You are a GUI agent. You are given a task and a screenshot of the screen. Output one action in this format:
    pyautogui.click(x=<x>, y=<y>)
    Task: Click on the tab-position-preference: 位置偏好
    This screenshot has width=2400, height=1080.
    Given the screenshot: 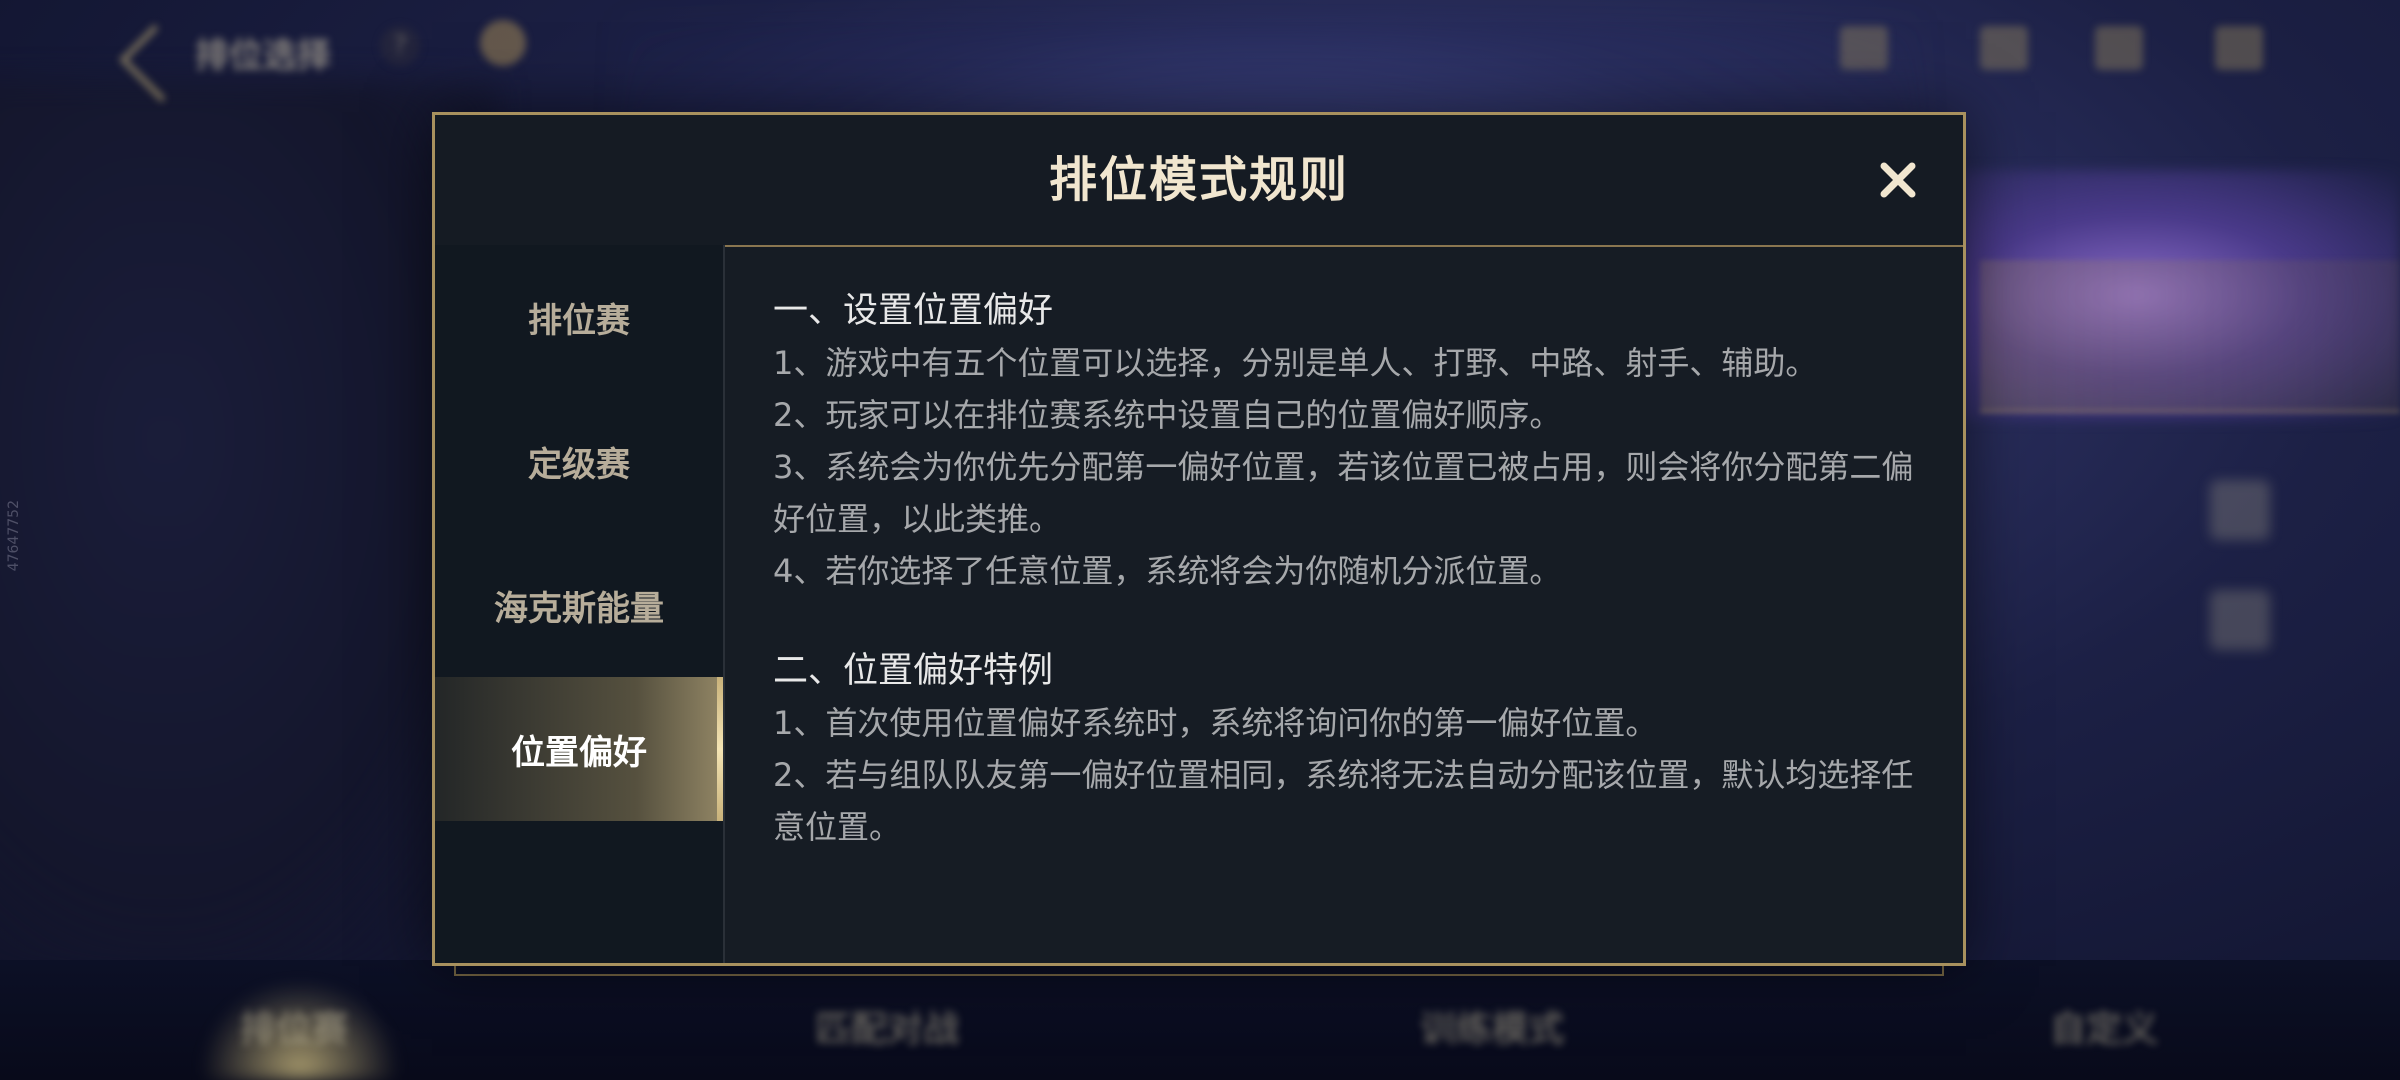 What is the action you would take?
    pyautogui.click(x=579, y=749)
    